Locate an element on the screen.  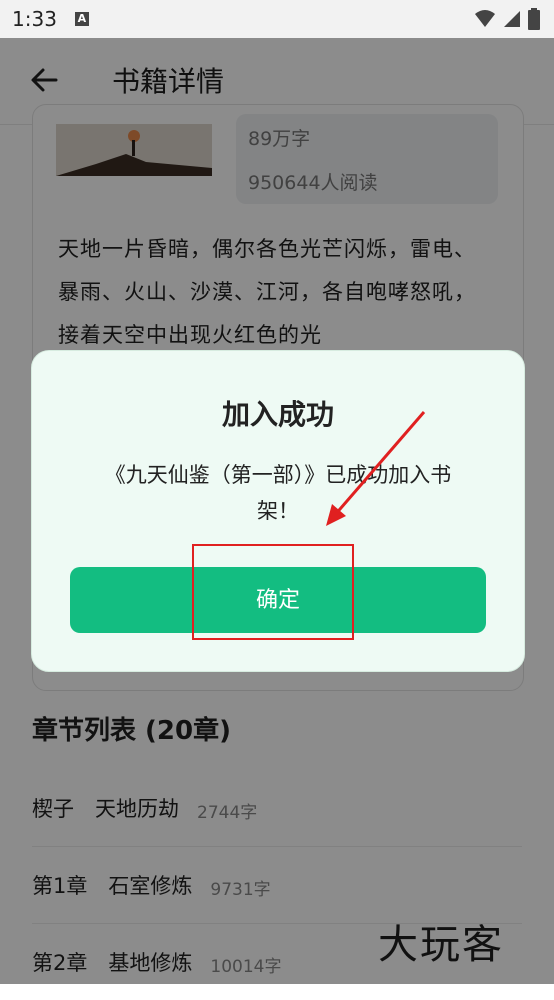
status-icons is located at coordinates (507, 19).